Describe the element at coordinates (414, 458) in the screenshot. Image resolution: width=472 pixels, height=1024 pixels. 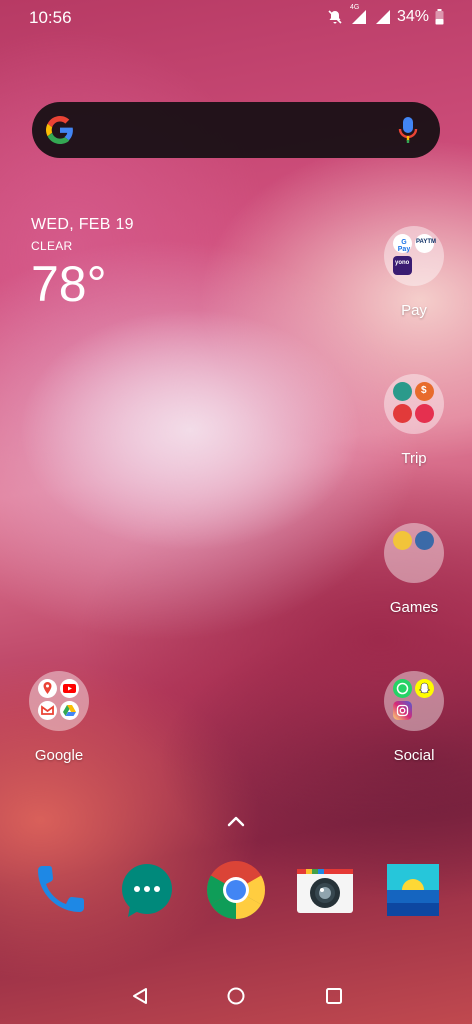
I see `folder-trip-label: Trip` at that location.